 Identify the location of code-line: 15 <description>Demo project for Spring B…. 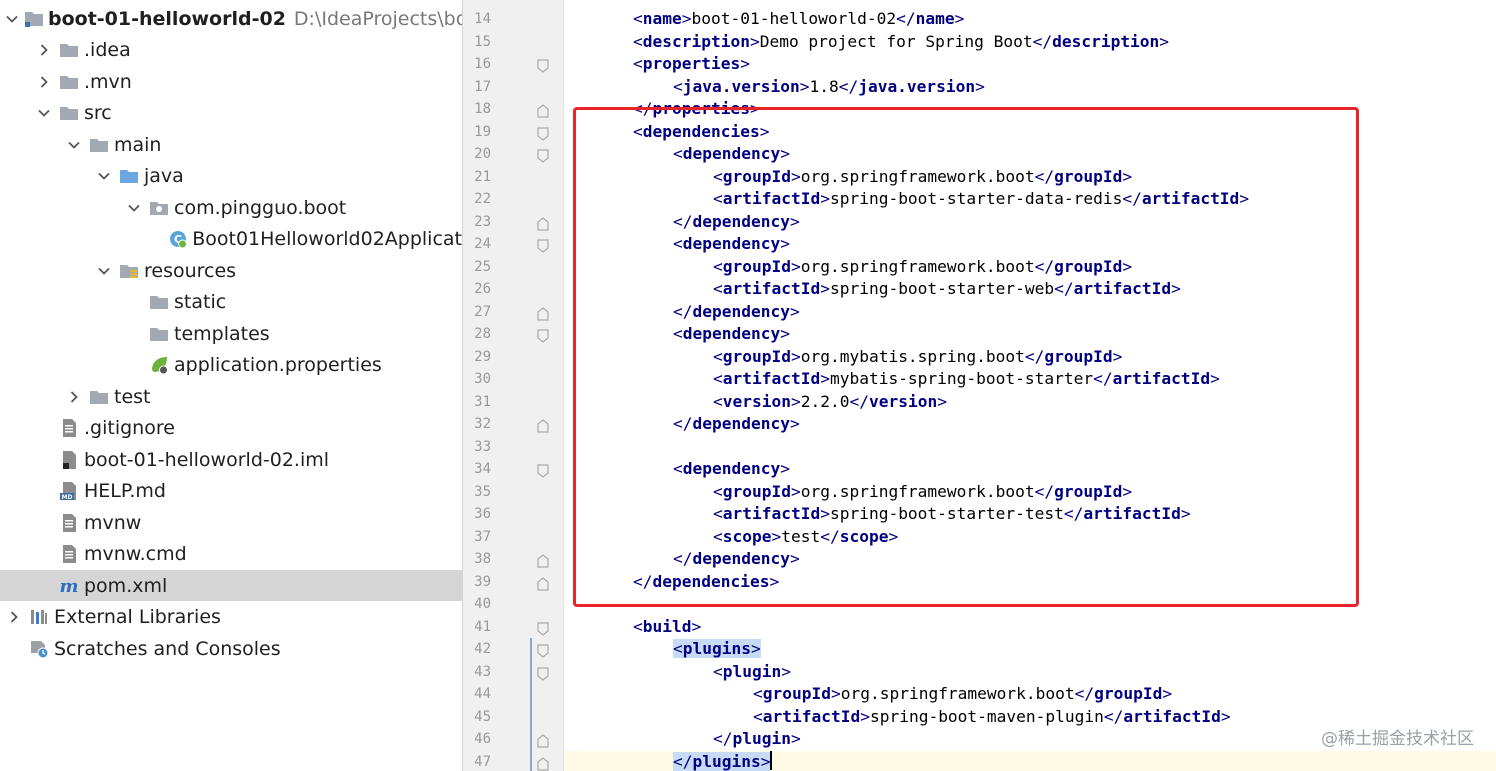
(979, 42).